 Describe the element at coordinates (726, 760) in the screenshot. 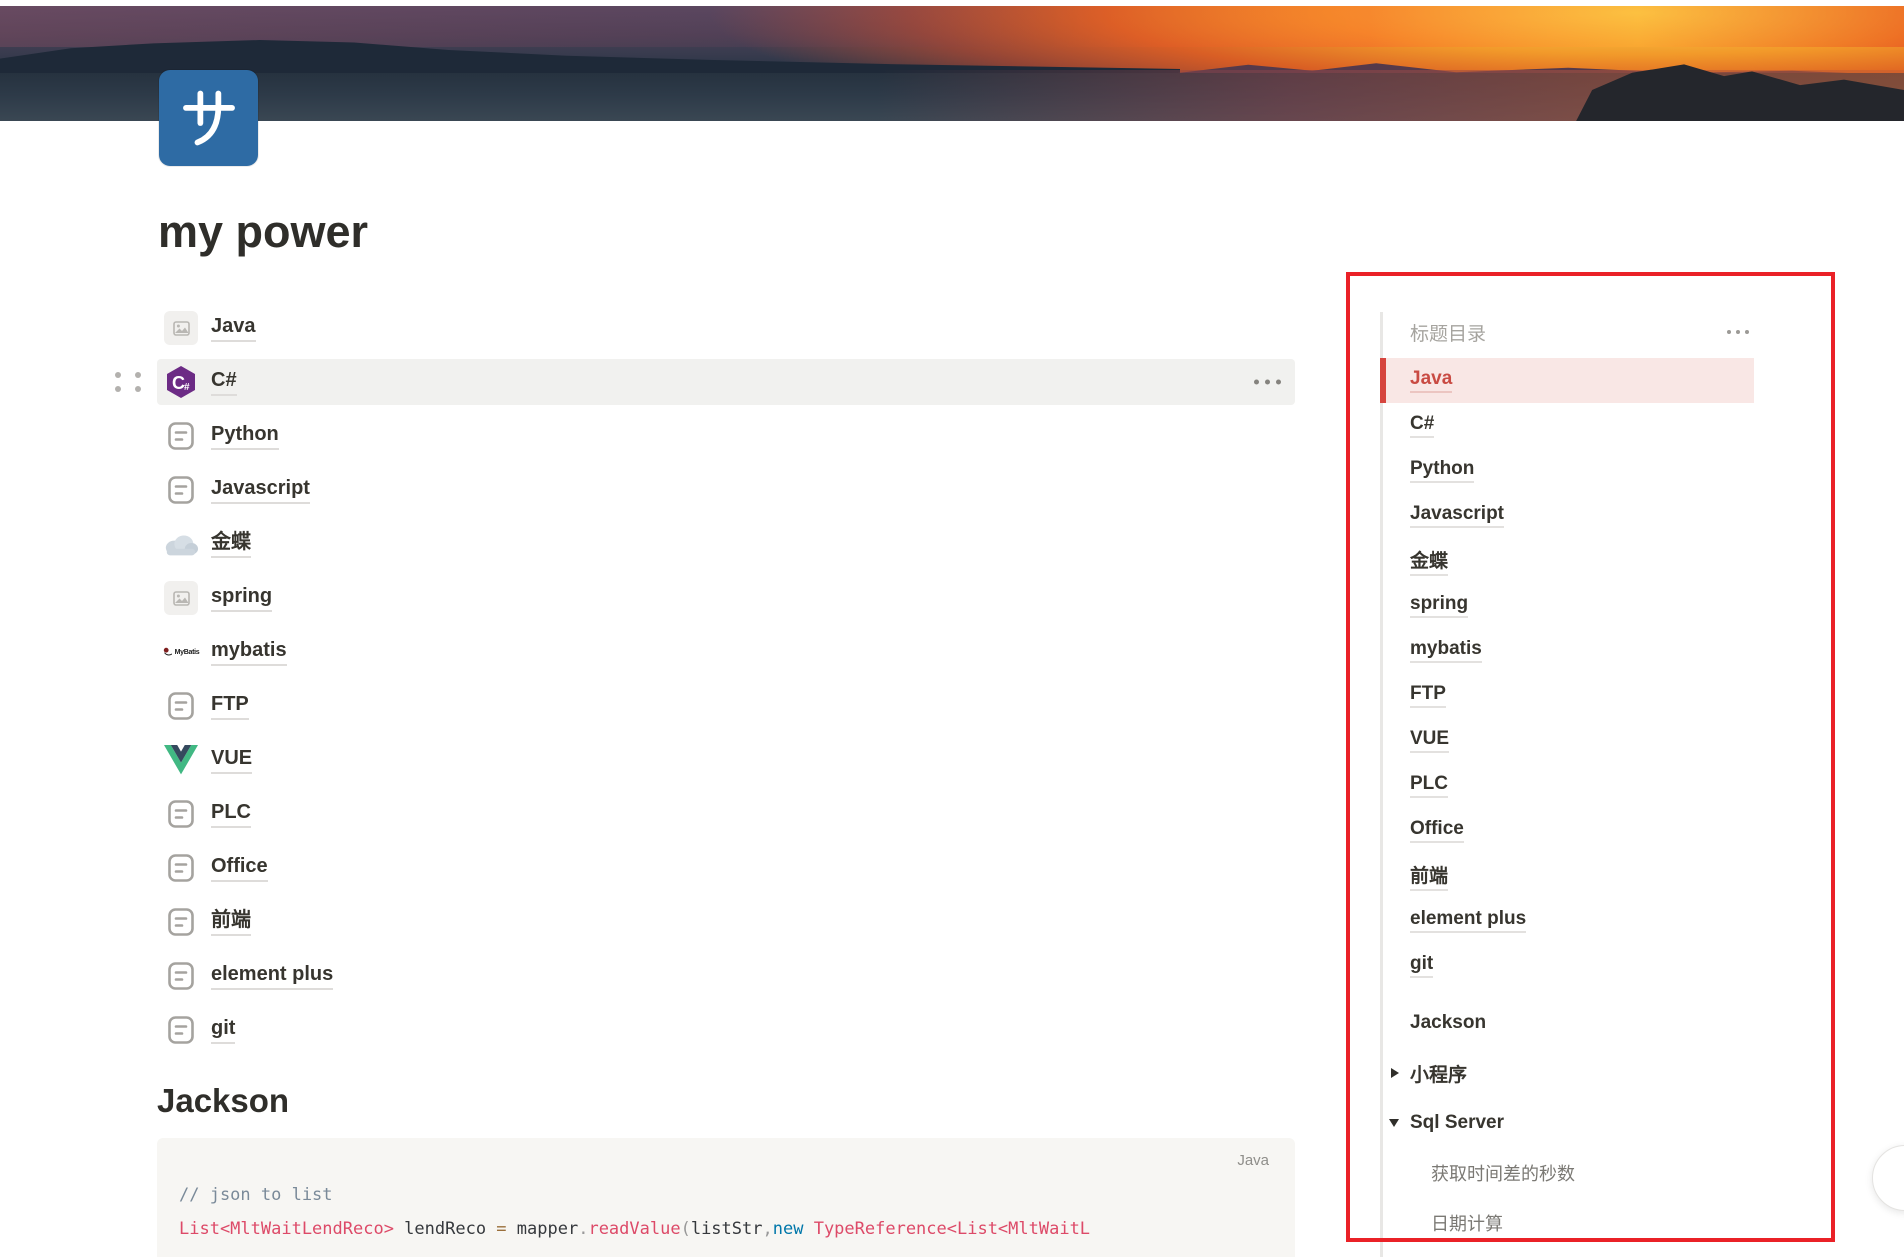

I see `link-row-vue: VUE` at that location.